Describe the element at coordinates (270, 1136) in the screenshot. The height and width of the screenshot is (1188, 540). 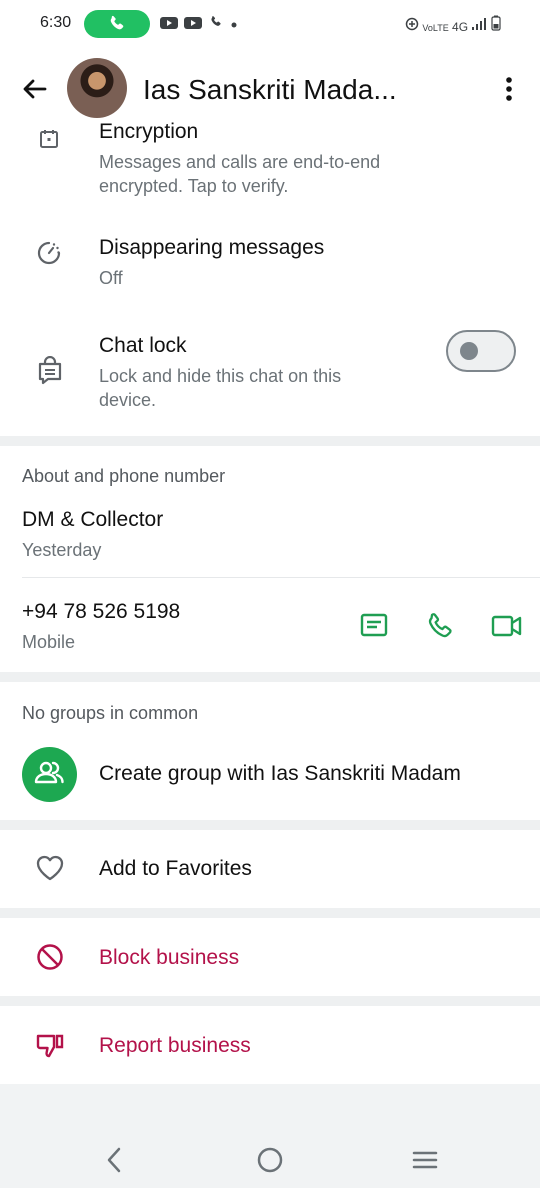
I see `system-nav-bar` at that location.